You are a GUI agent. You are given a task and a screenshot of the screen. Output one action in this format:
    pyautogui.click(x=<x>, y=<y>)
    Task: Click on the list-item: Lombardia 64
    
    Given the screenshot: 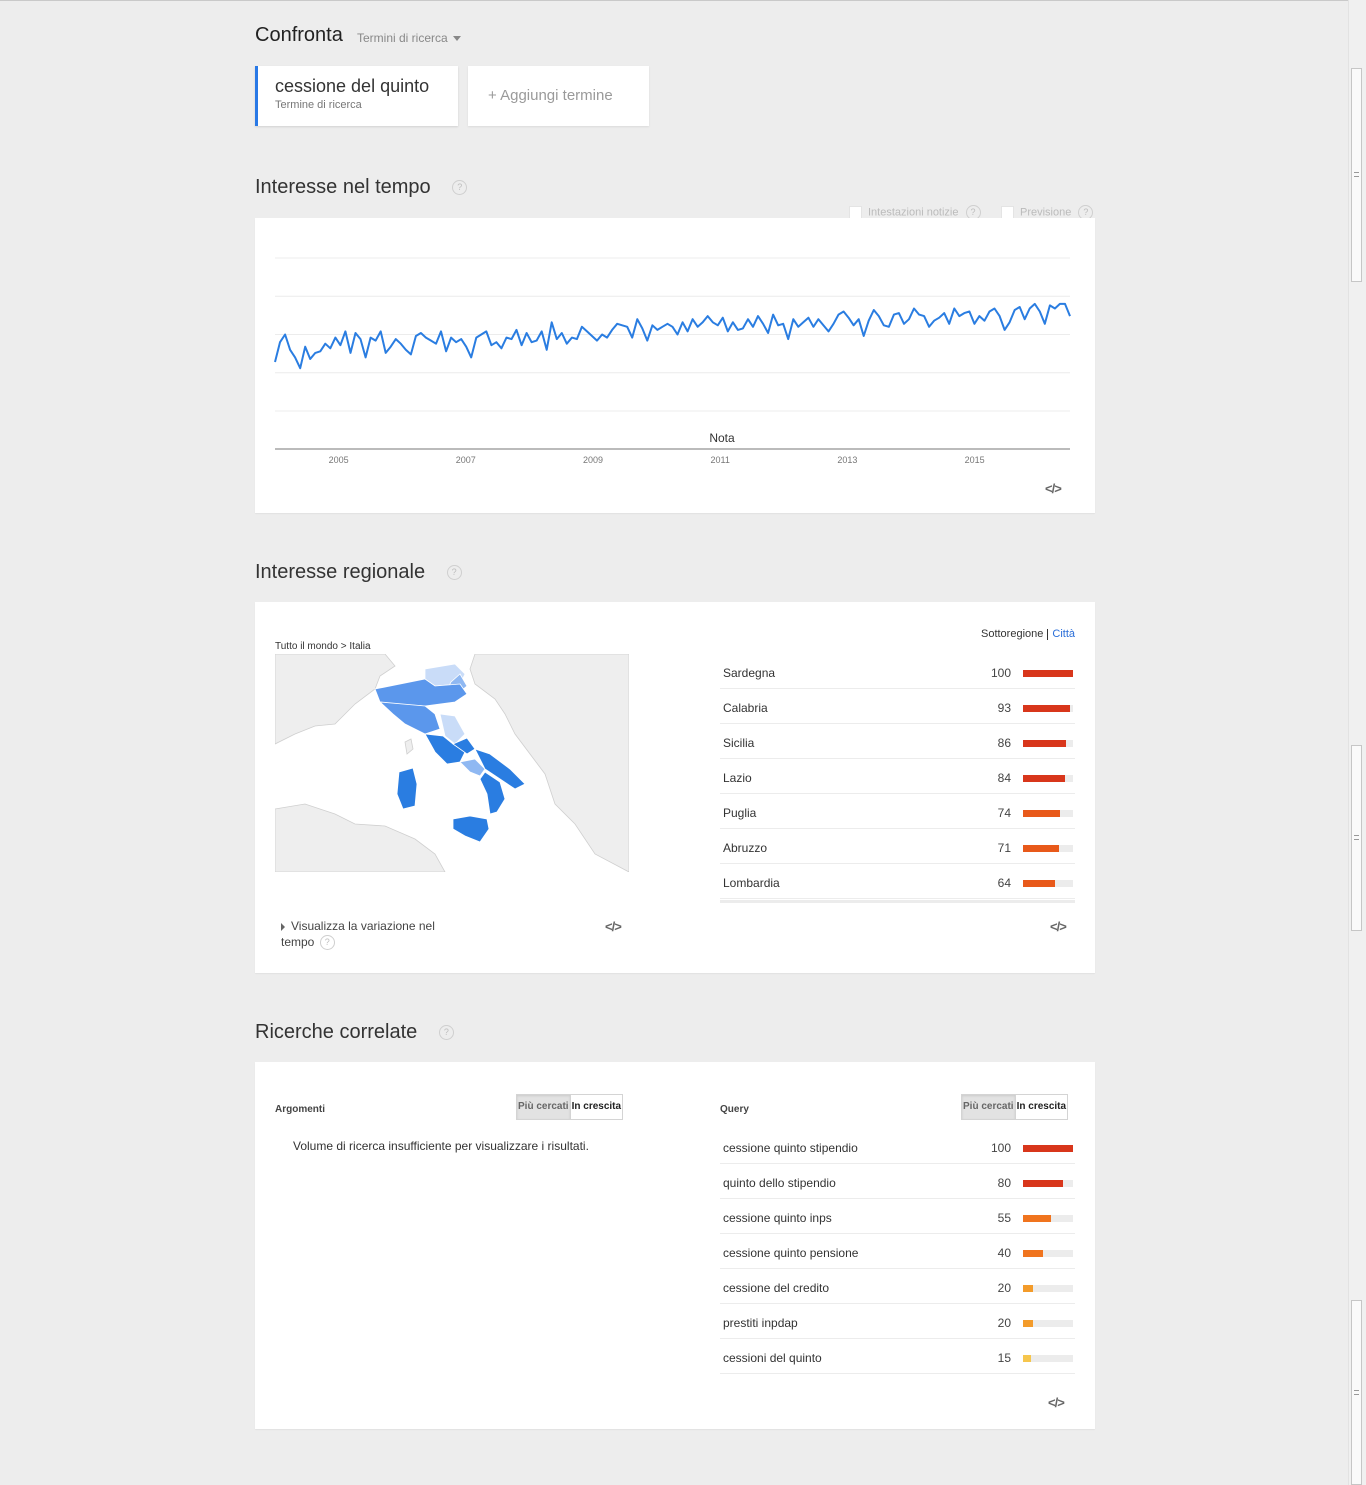 What is the action you would take?
    pyautogui.click(x=897, y=881)
    